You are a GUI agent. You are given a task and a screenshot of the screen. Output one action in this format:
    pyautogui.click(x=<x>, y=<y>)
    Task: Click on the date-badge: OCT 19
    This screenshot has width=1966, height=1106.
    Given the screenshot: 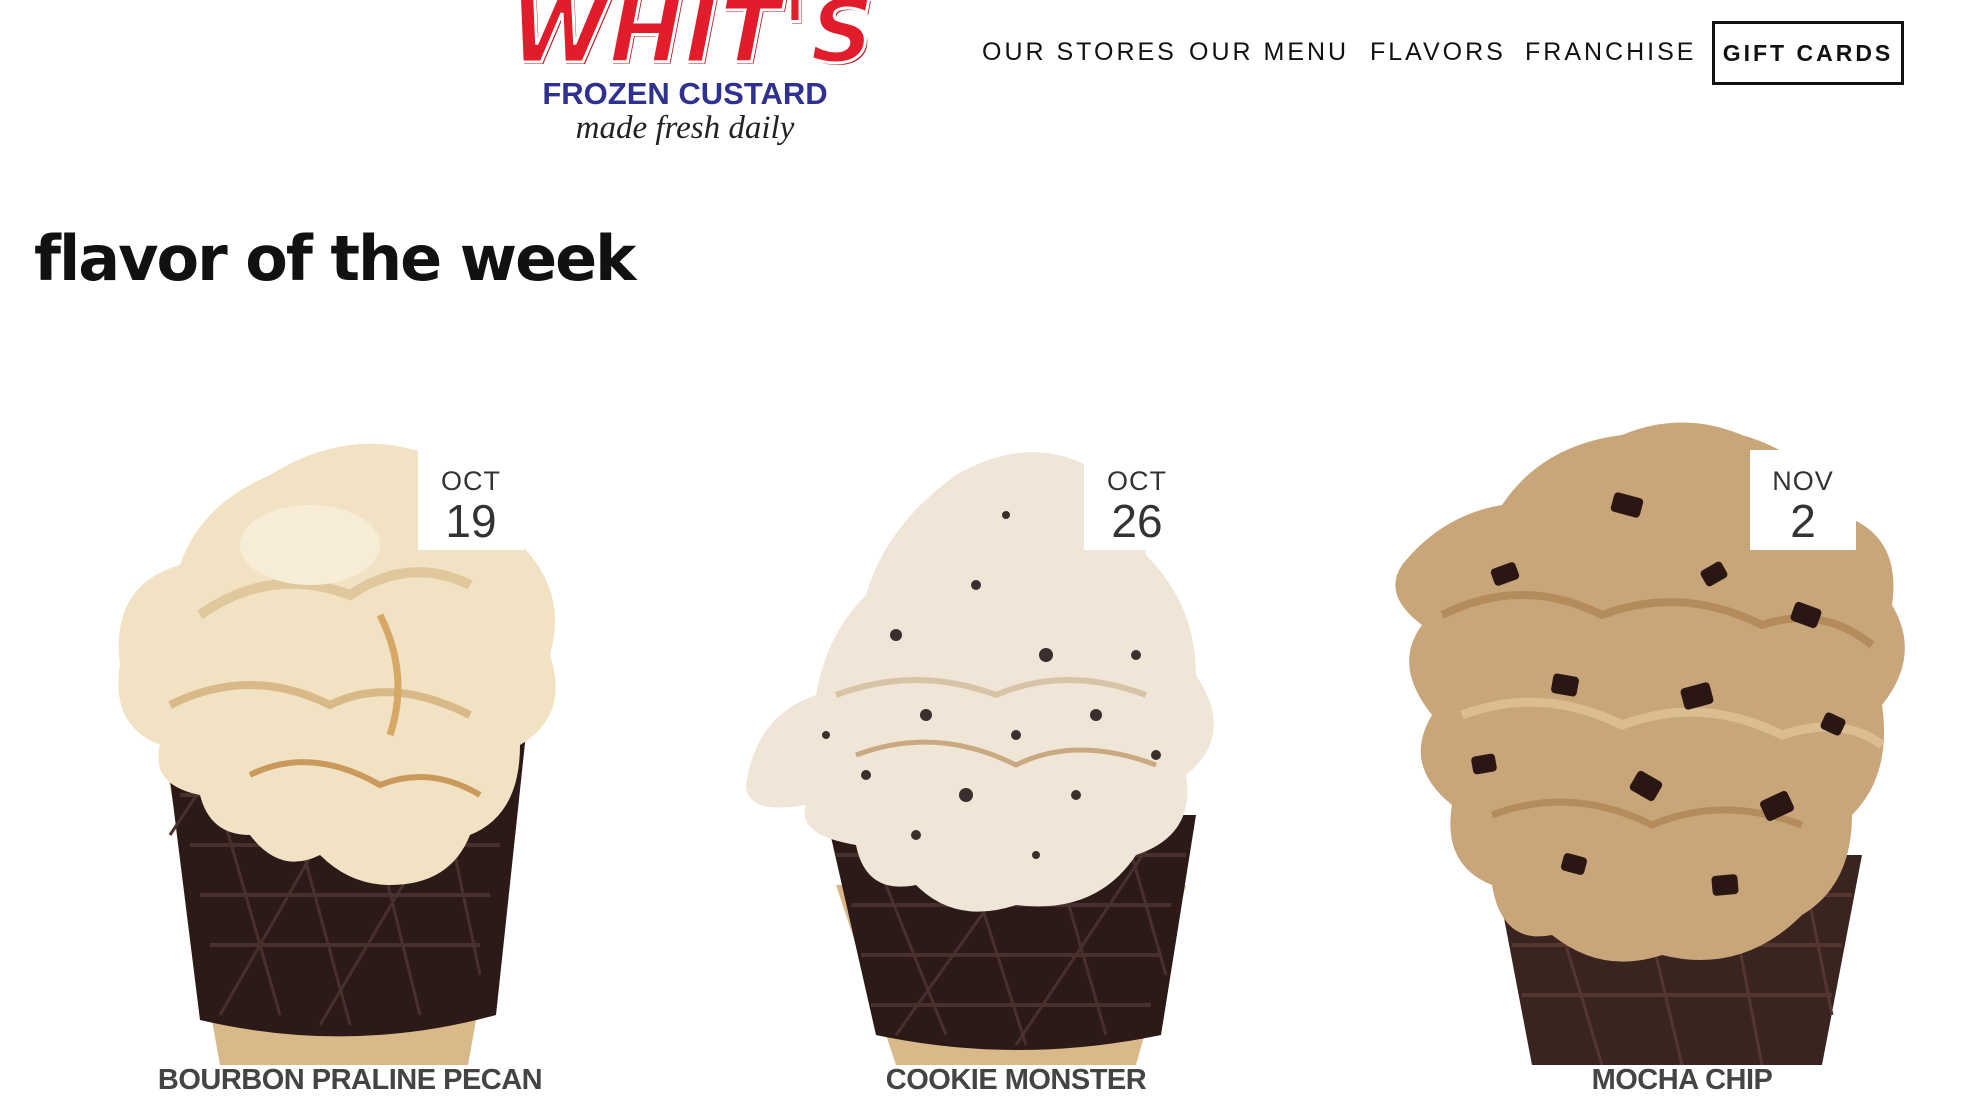 What is the action you would take?
    pyautogui.click(x=471, y=500)
    